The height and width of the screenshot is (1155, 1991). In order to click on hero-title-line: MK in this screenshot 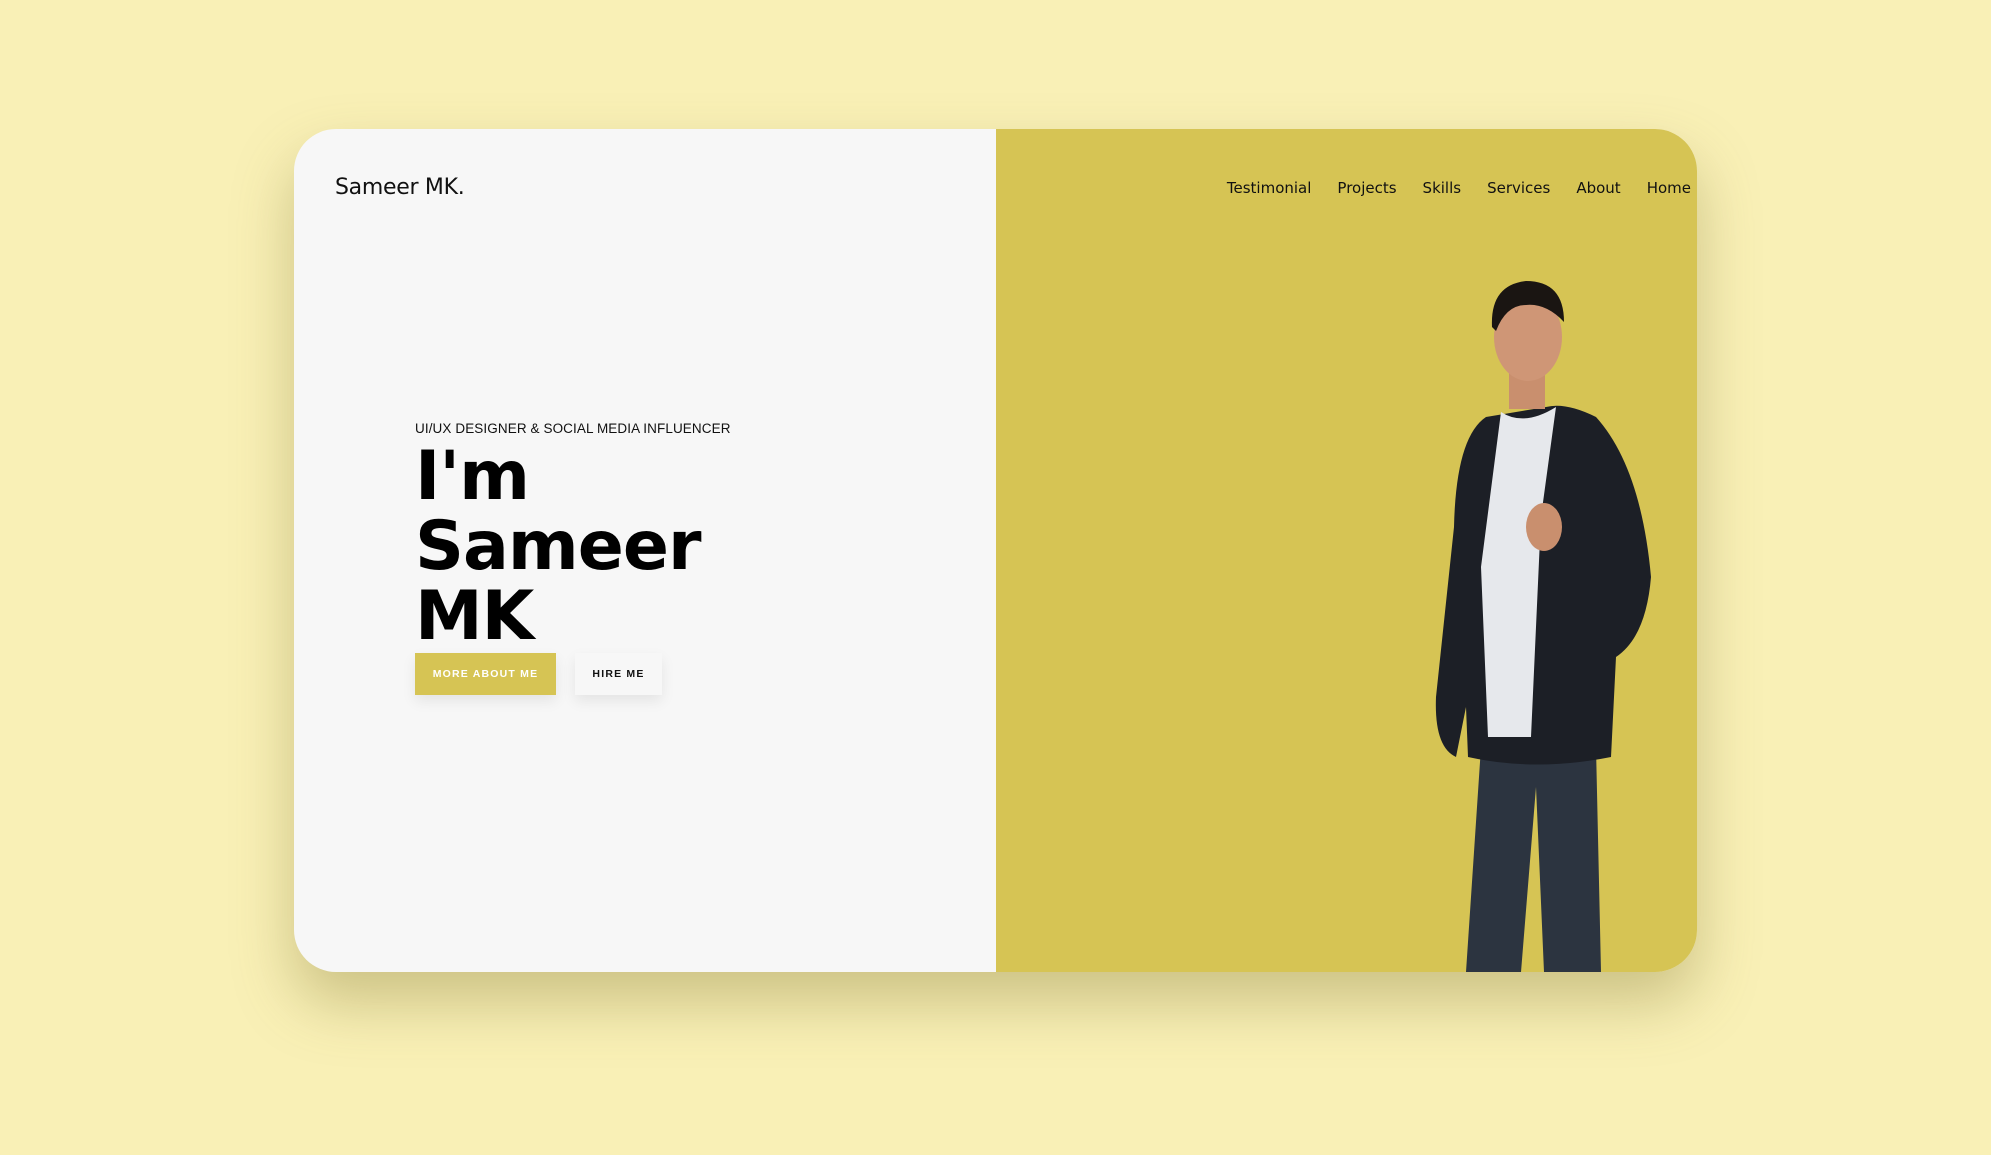, I will do `click(474, 616)`.